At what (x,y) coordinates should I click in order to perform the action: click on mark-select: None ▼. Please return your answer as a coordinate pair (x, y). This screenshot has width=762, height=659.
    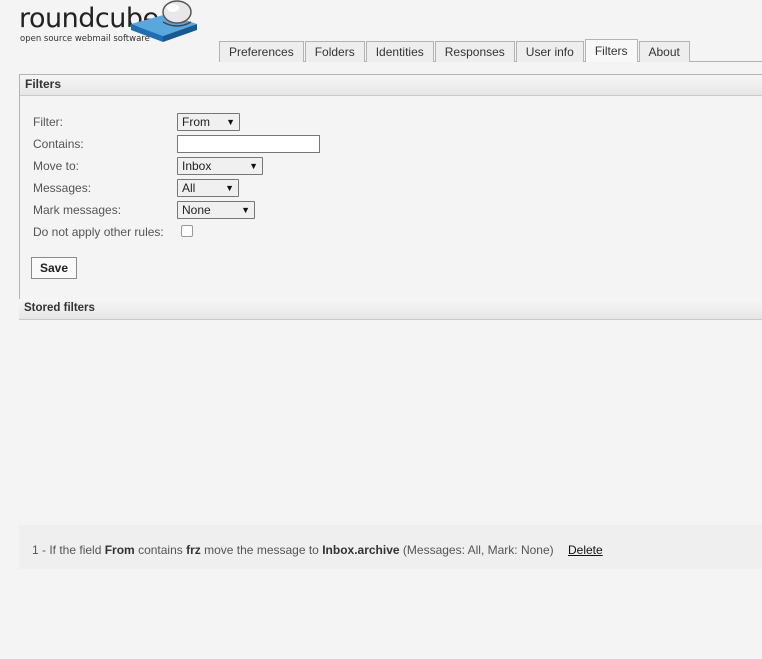
    Looking at the image, I should click on (216, 210).